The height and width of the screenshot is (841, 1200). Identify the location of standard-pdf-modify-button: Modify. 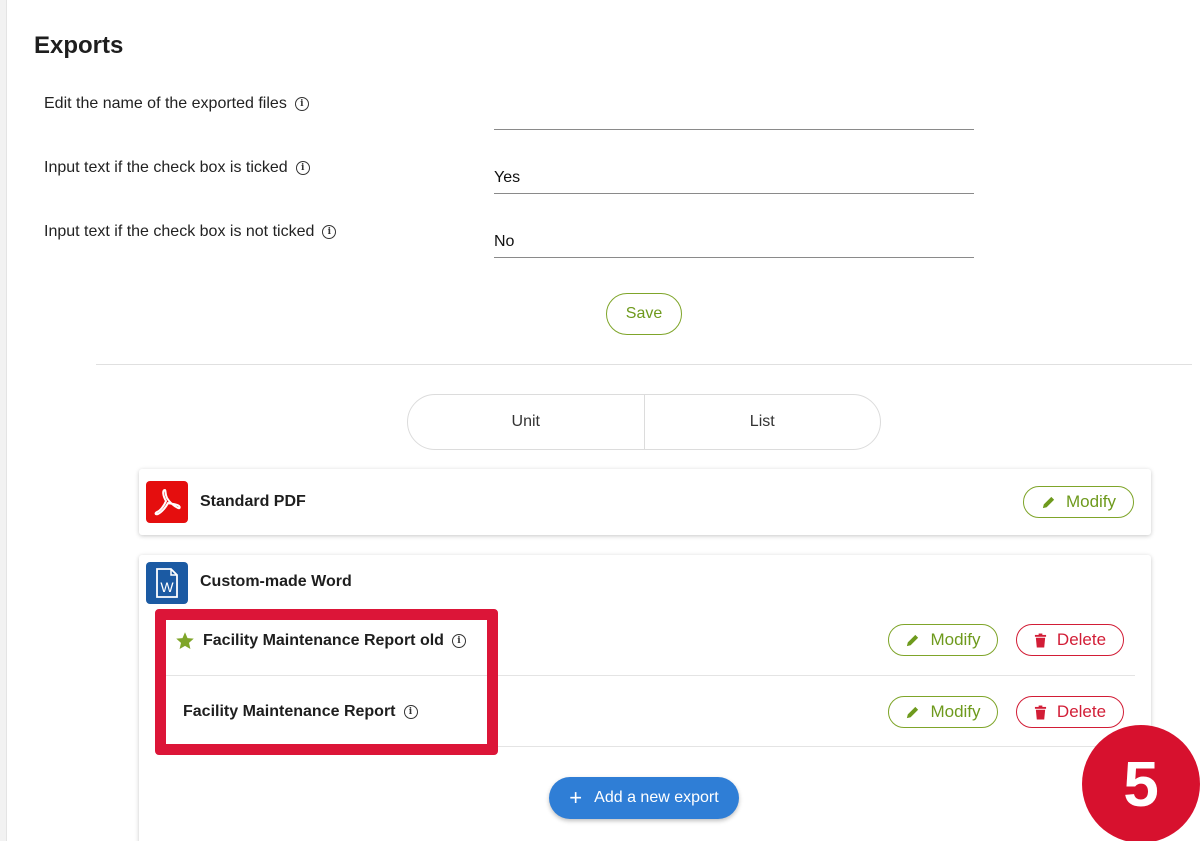
(1078, 502).